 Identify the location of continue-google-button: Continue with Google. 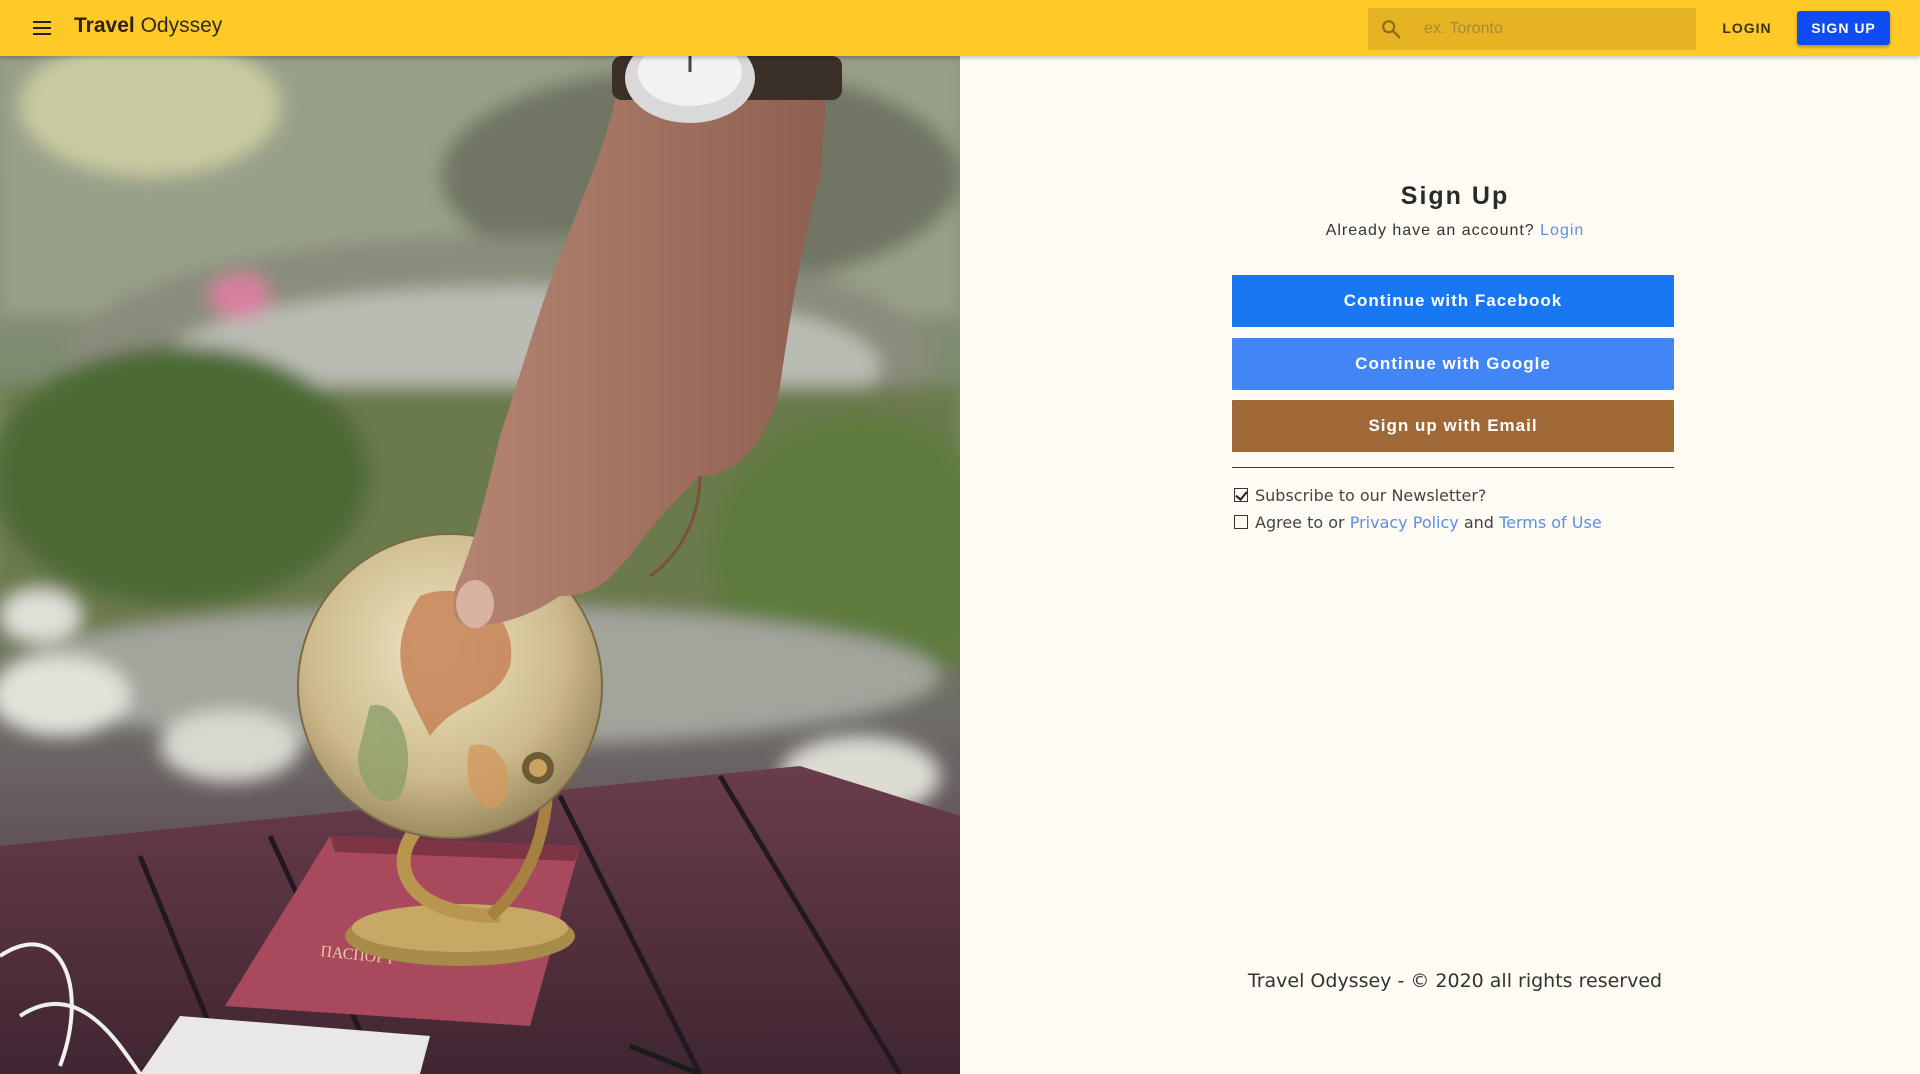
(1453, 364).